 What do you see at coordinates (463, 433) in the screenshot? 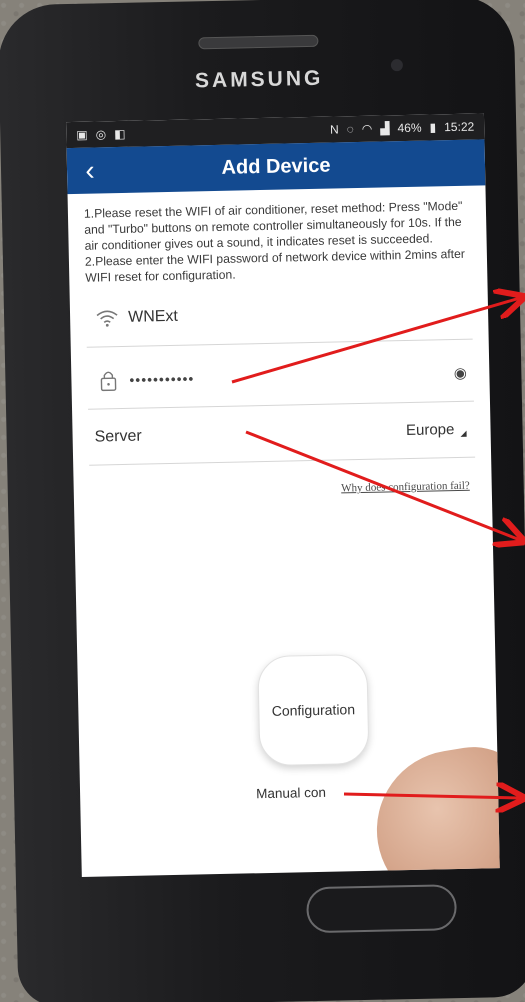
I see `dropdown-arrow-icon: ◢` at bounding box center [463, 433].